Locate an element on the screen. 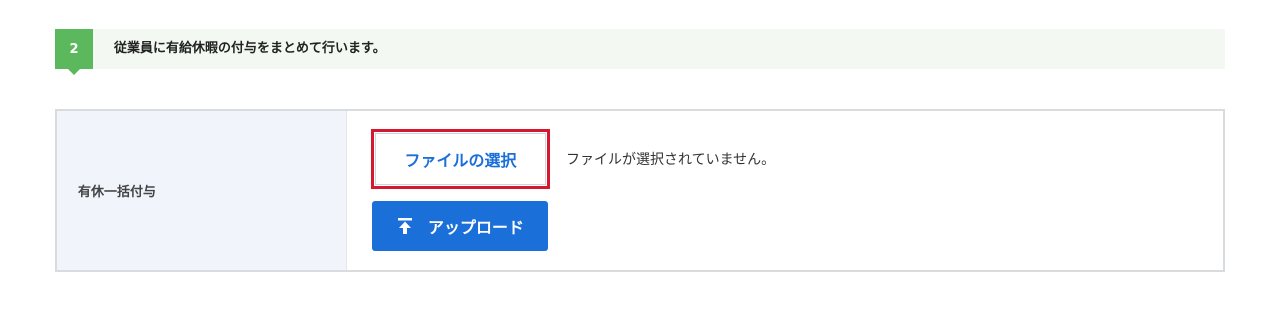 This screenshot has height=316, width=1280. file-status-text: ファイルが選択されていません。 is located at coordinates (671, 160).